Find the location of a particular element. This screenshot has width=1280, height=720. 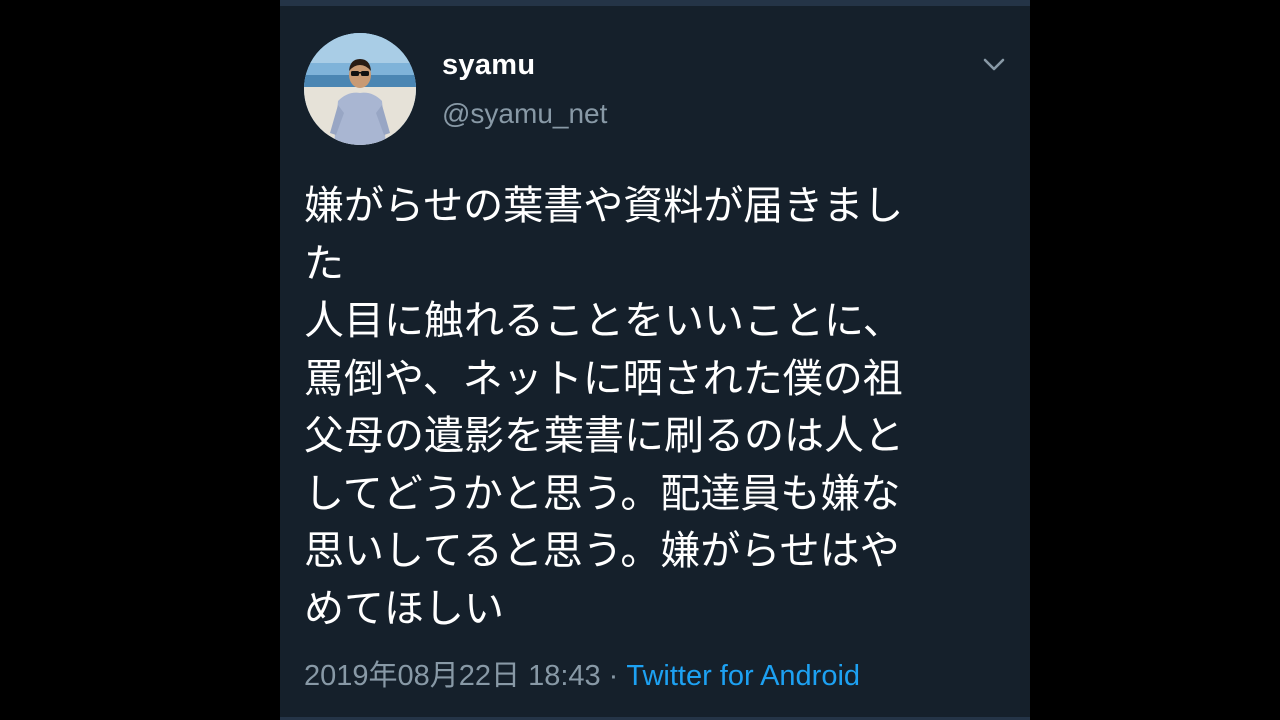

profile-photo-icon is located at coordinates (360, 89).